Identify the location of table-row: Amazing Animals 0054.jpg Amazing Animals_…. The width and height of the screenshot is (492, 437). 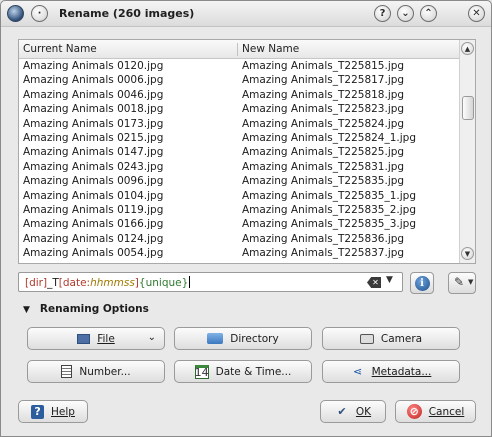
(239, 253).